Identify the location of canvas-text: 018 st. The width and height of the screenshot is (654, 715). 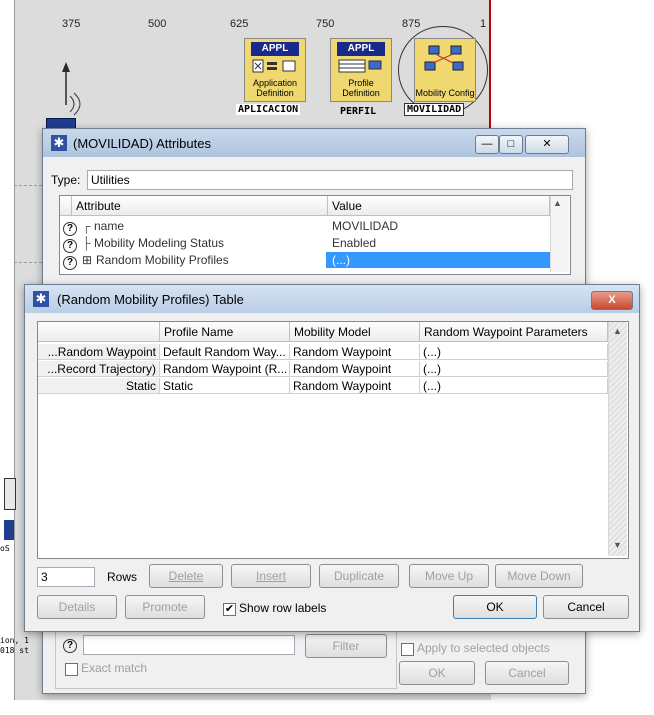
(14, 650).